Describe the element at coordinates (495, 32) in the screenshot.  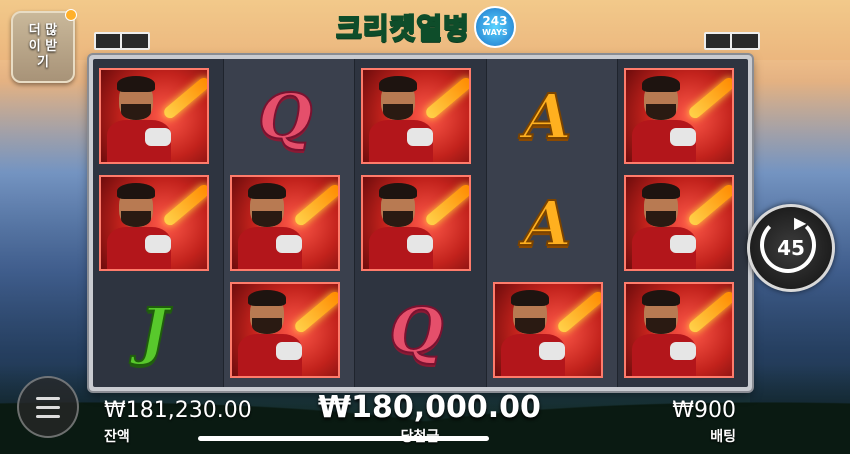
I see `ways-label: WAYS` at that location.